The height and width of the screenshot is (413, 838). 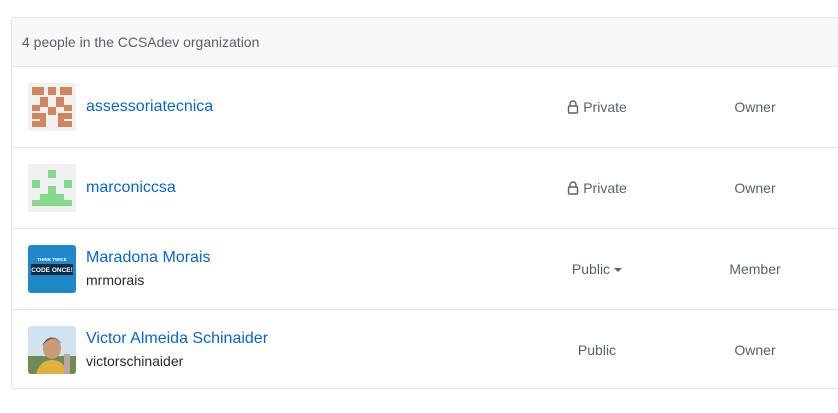 I want to click on member-name-block: Maradona Morais mrmorais, so click(x=148, y=269).